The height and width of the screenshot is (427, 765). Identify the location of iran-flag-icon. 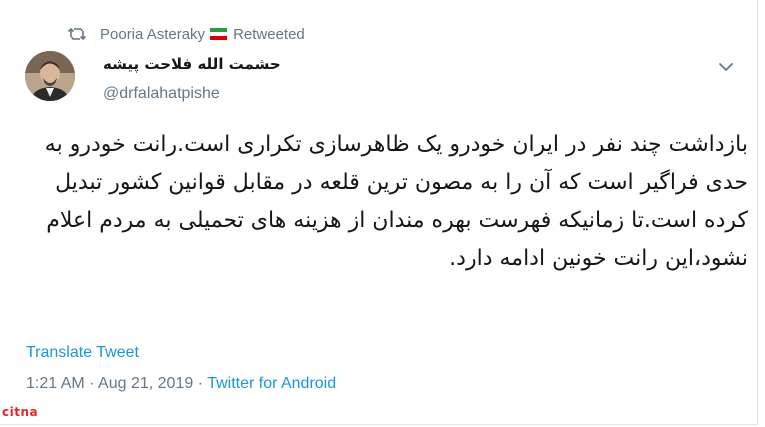
(219, 34).